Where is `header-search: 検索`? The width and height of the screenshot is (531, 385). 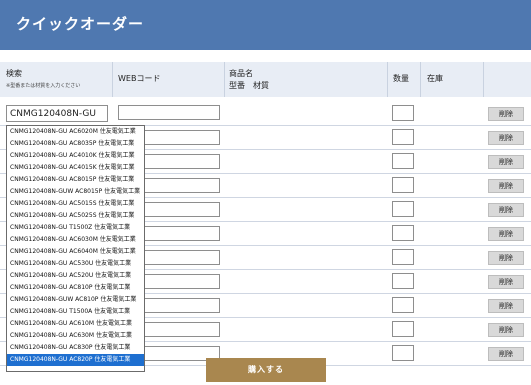 header-search: 検索 is located at coordinates (14, 73).